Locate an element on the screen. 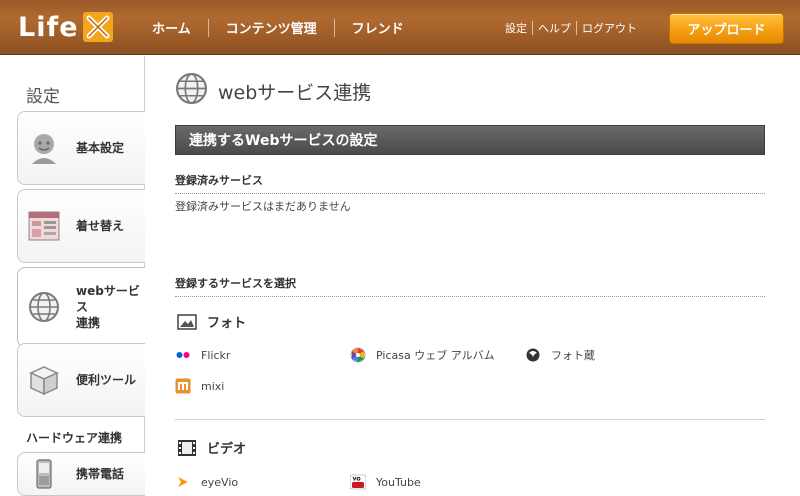  sidebar-item-tools: 便利ツール is located at coordinates (81, 380).